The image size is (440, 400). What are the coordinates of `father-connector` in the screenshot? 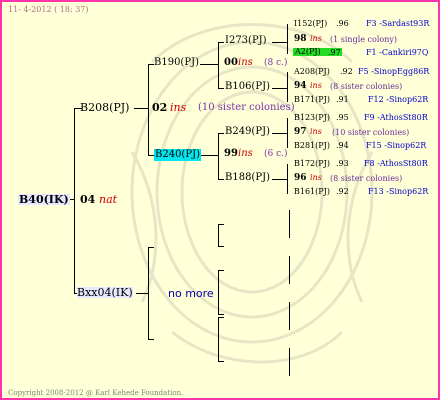 It's located at (148, 110).